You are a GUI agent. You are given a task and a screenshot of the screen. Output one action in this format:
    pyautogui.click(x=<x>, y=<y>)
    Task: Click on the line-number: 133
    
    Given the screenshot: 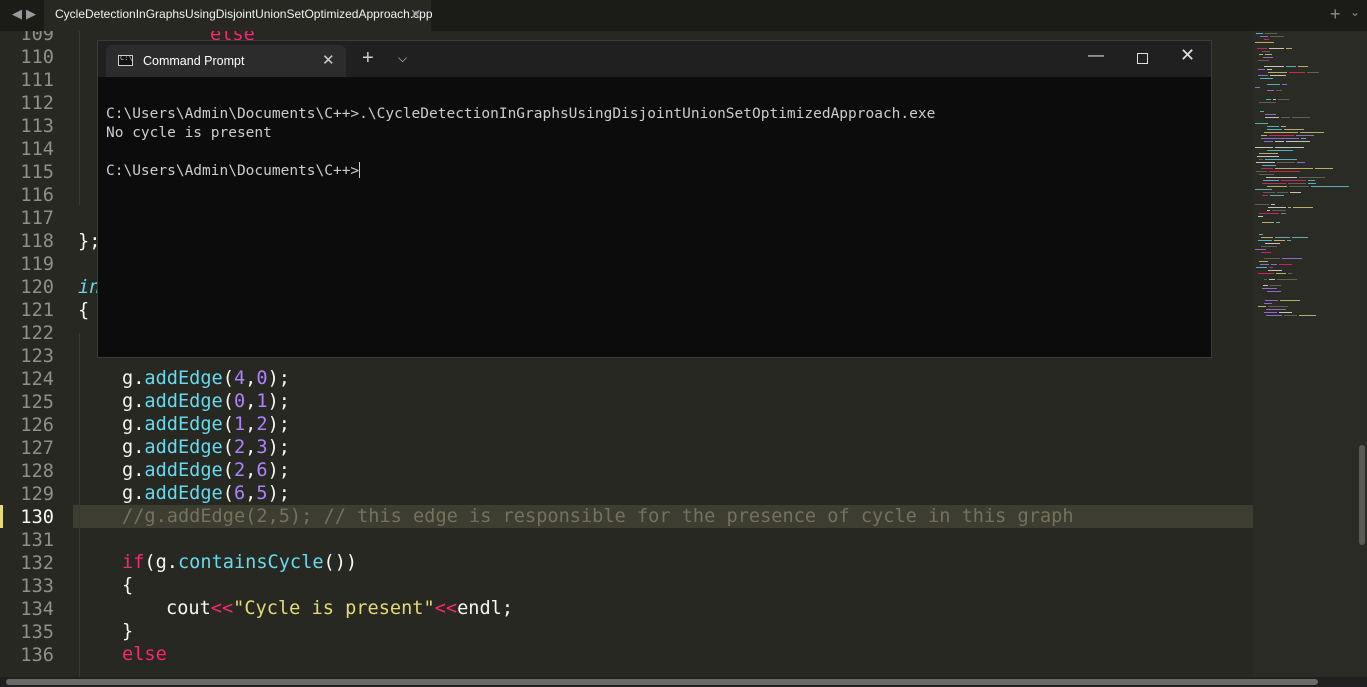 What is the action you would take?
    pyautogui.click(x=37, y=586)
    